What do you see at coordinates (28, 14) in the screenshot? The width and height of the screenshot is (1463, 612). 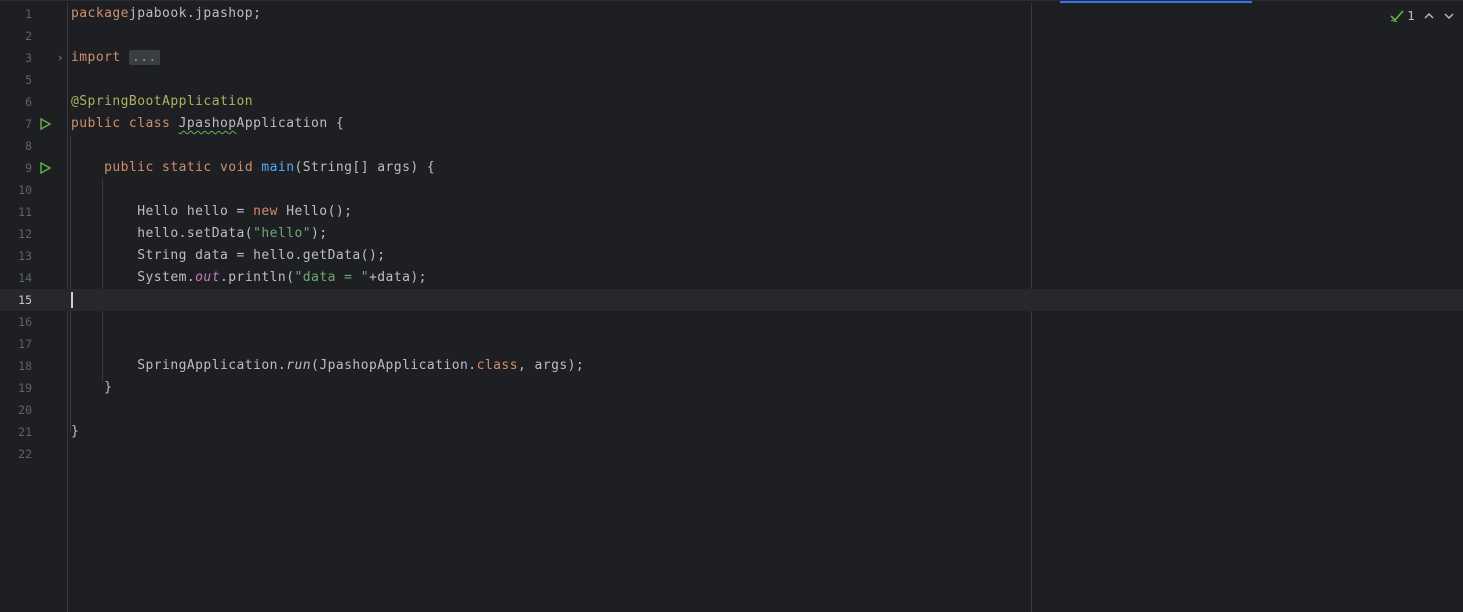 I see `line-number: 1` at bounding box center [28, 14].